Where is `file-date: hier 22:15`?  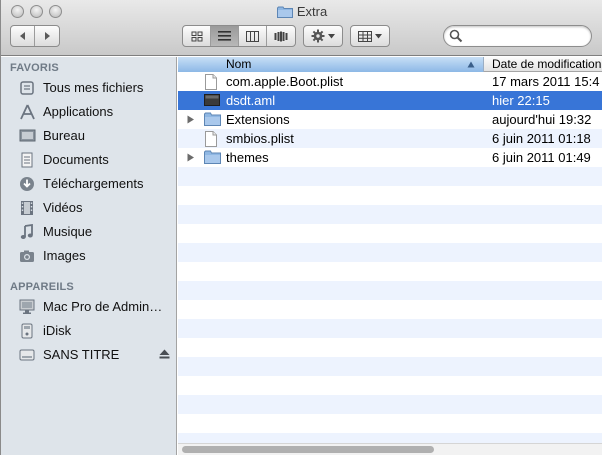 file-date: hier 22:15 is located at coordinates (521, 100).